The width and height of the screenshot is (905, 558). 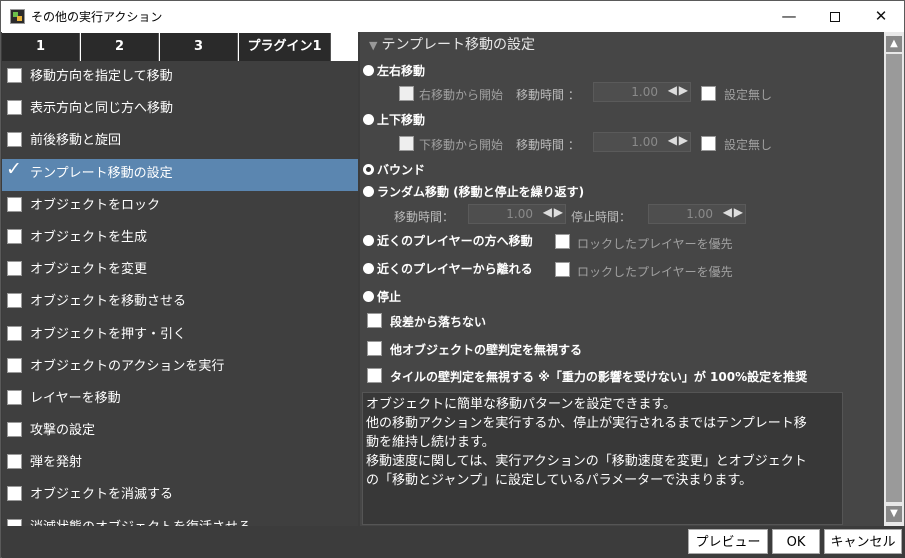 I want to click on list-item-label: 前後移動と旋回, so click(x=76, y=141).